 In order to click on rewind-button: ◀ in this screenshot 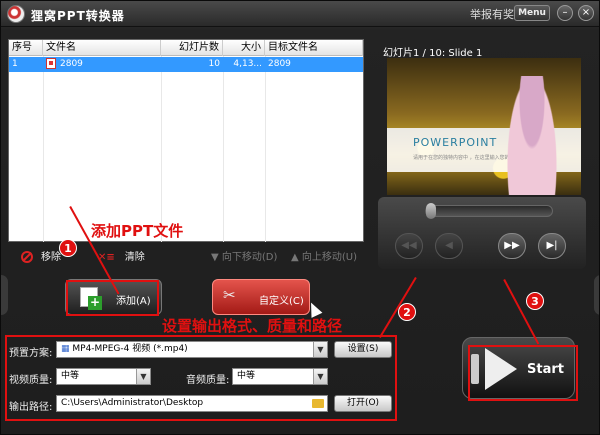, I will do `click(449, 246)`.